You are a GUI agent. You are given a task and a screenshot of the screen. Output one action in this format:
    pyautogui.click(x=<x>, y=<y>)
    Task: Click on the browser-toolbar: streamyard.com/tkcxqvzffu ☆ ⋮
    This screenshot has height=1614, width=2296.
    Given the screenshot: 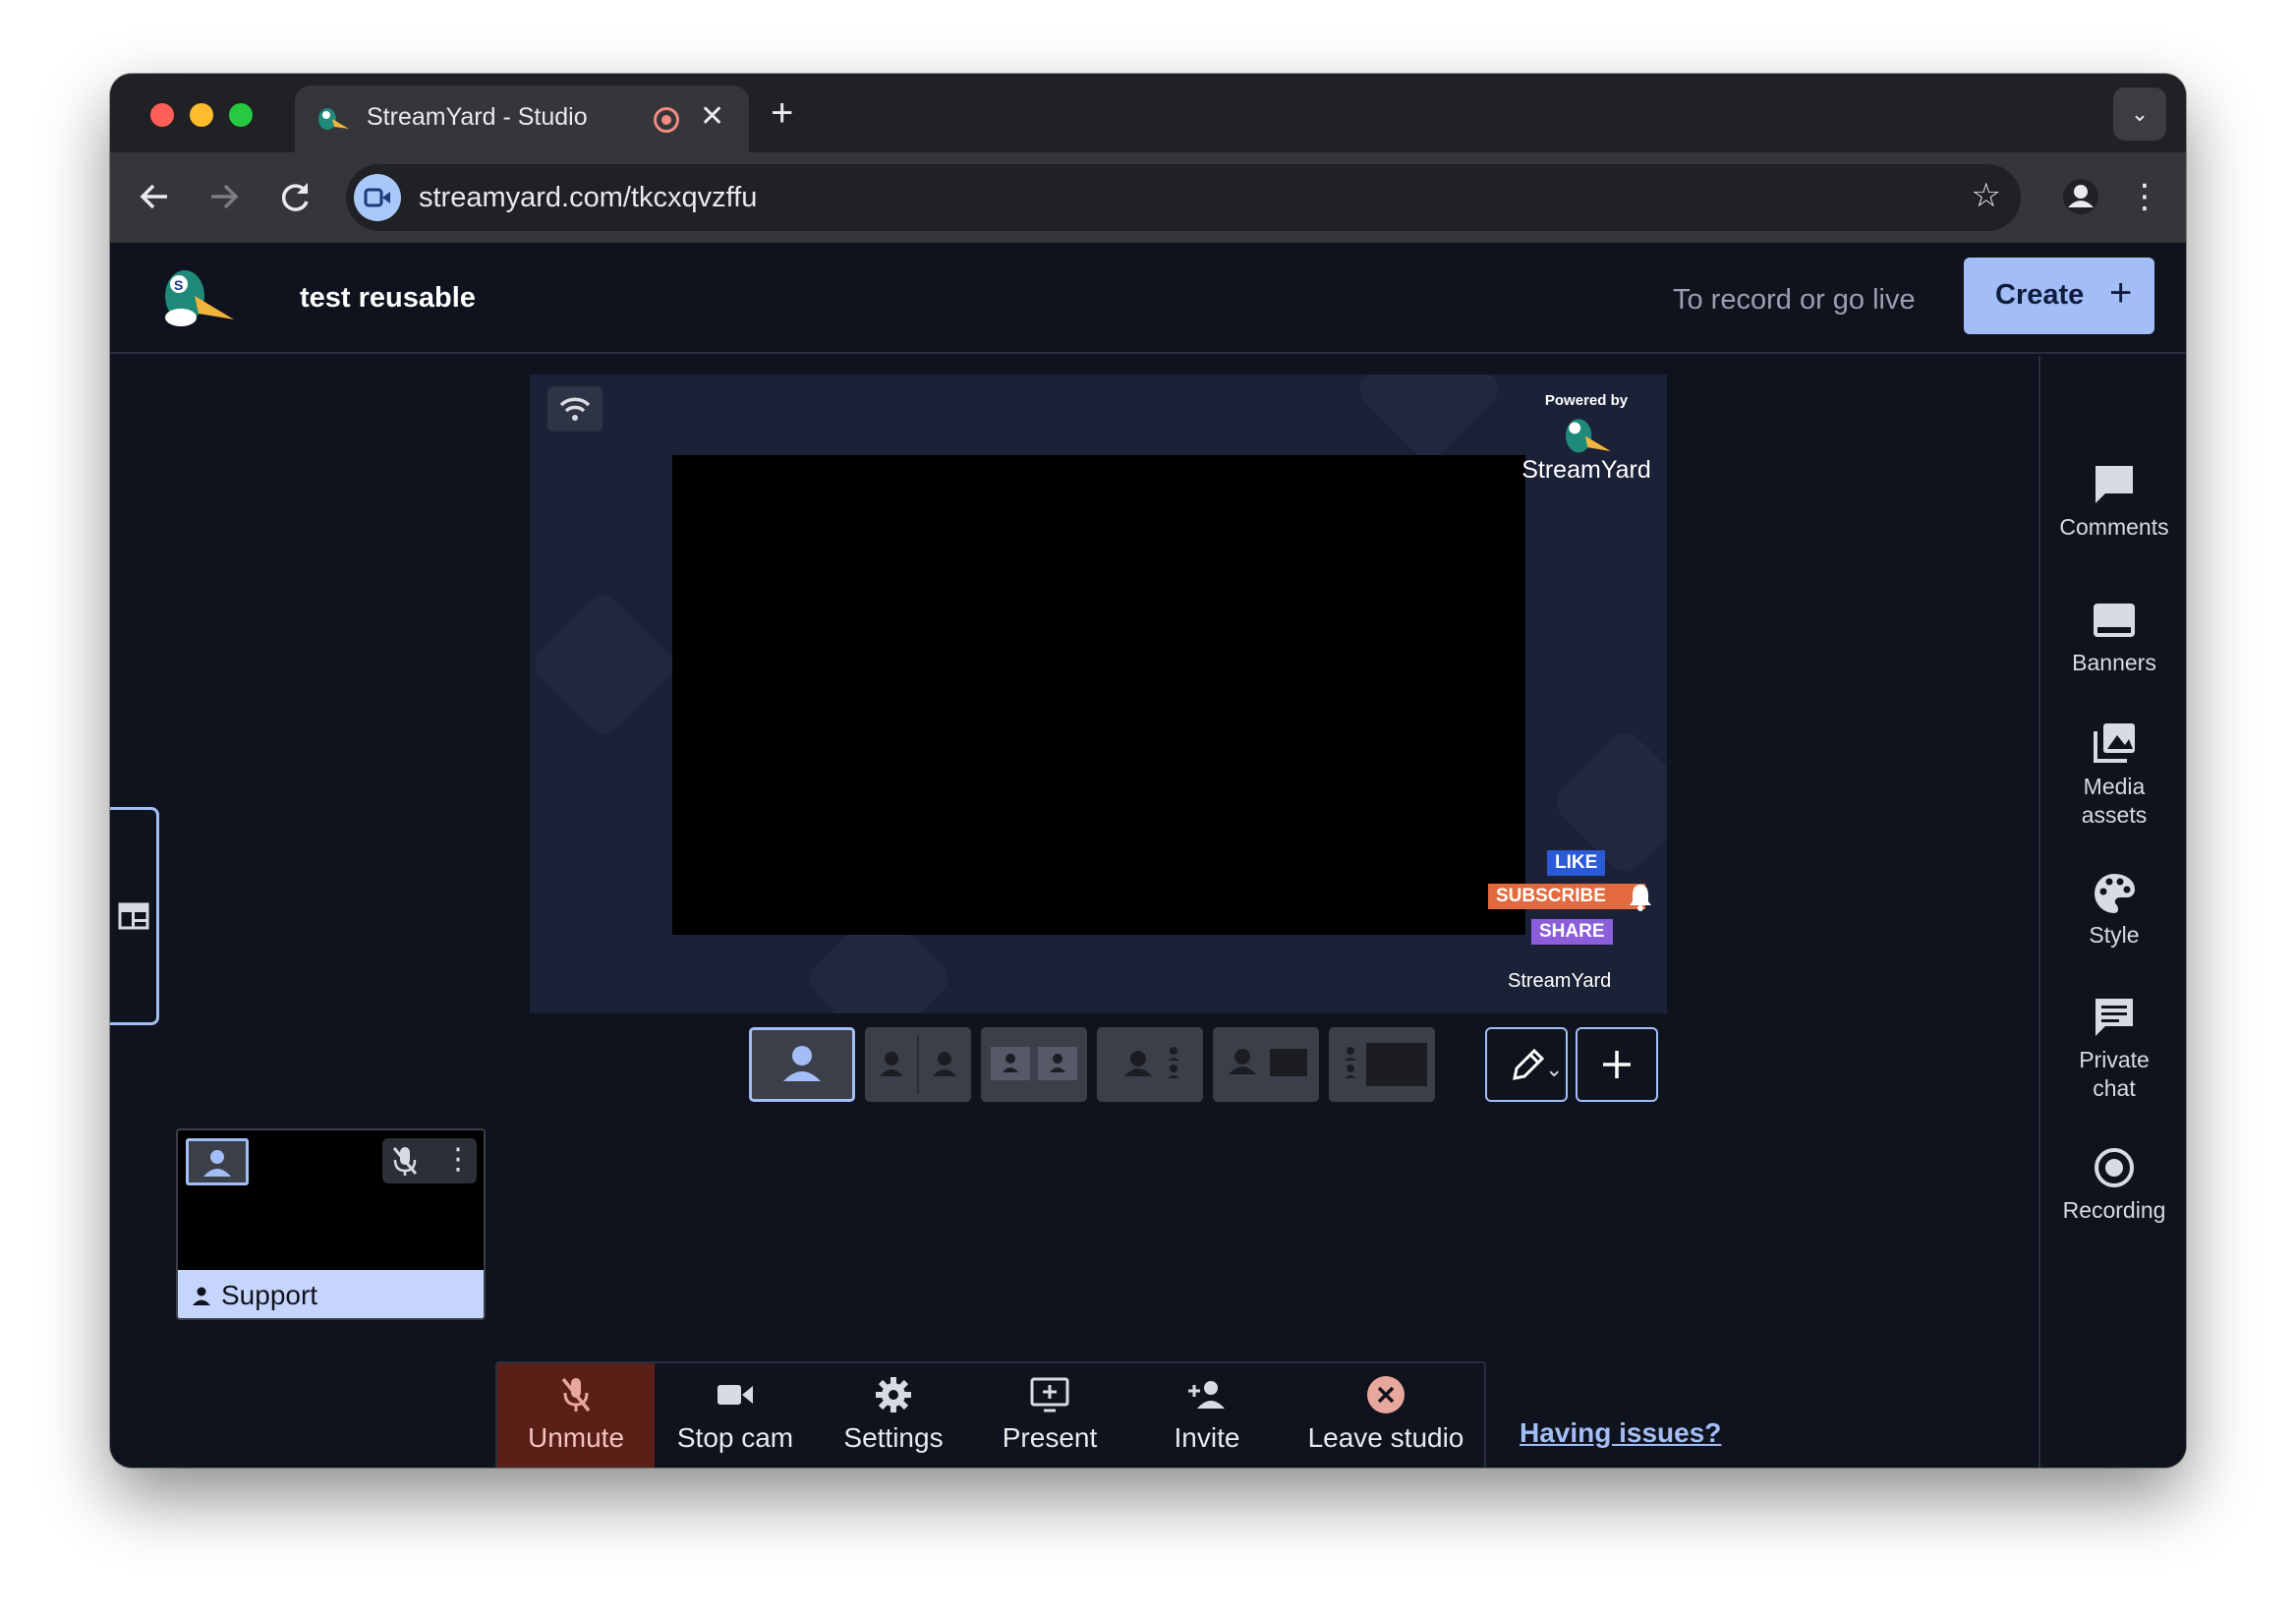 What is the action you would take?
    pyautogui.click(x=1148, y=197)
    